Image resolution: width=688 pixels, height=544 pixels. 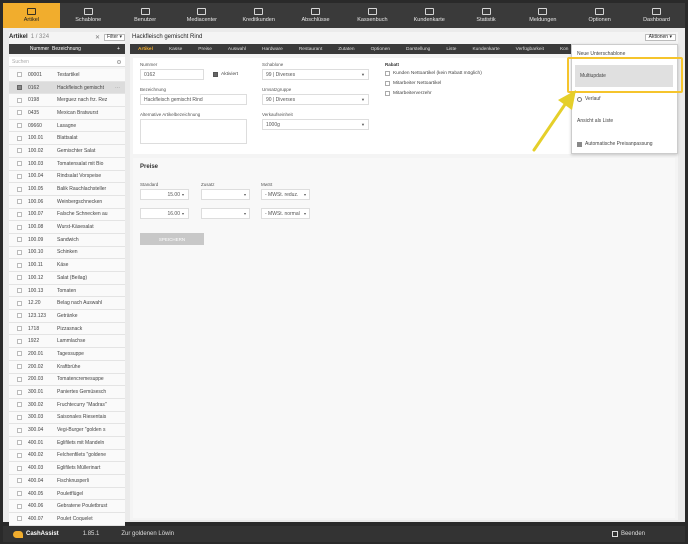 What do you see at coordinates (164, 213) in the screenshot?
I see `price-2-field: 16.00 ▾` at bounding box center [164, 213].